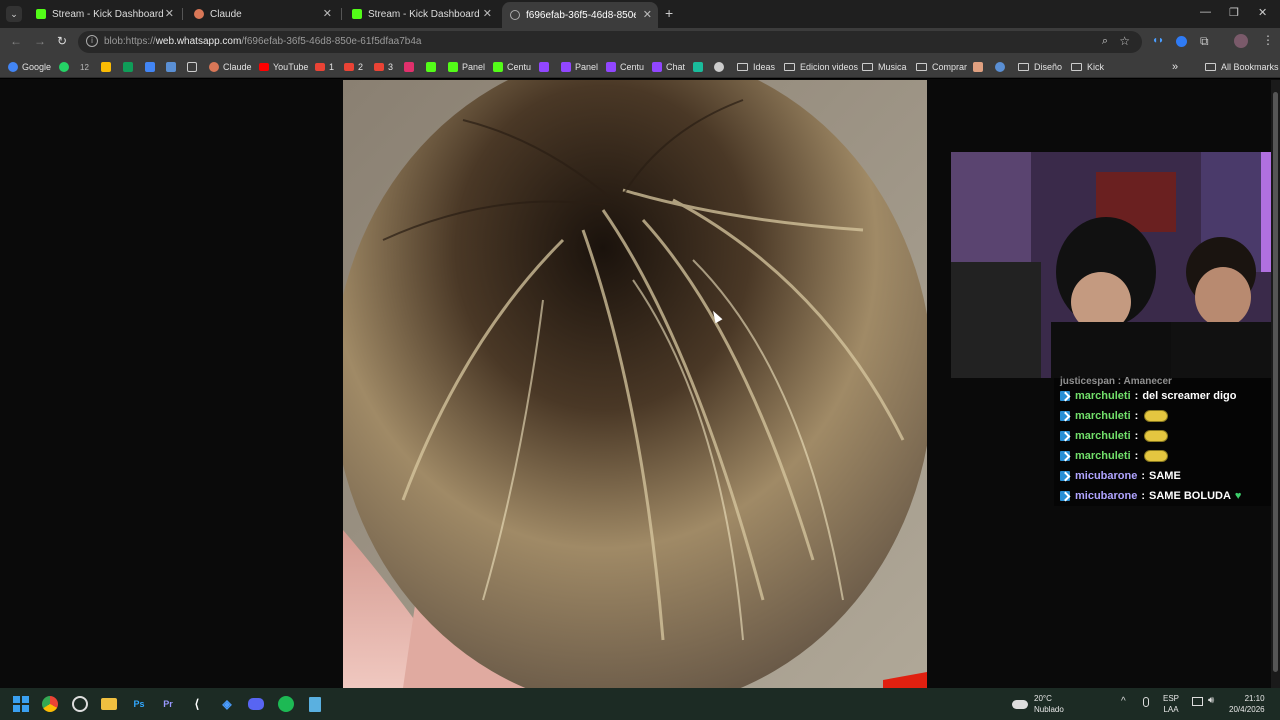  I want to click on bookmark-gmail-1: 1, so click(324, 67).